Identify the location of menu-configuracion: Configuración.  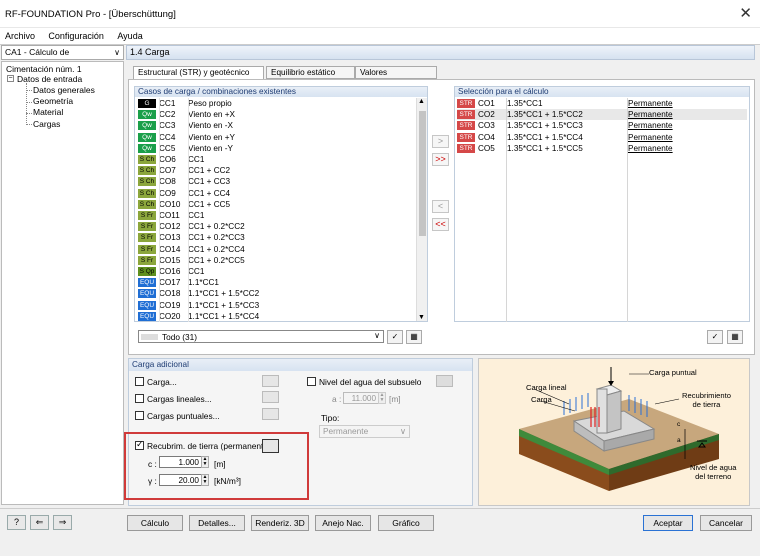
(76, 36).